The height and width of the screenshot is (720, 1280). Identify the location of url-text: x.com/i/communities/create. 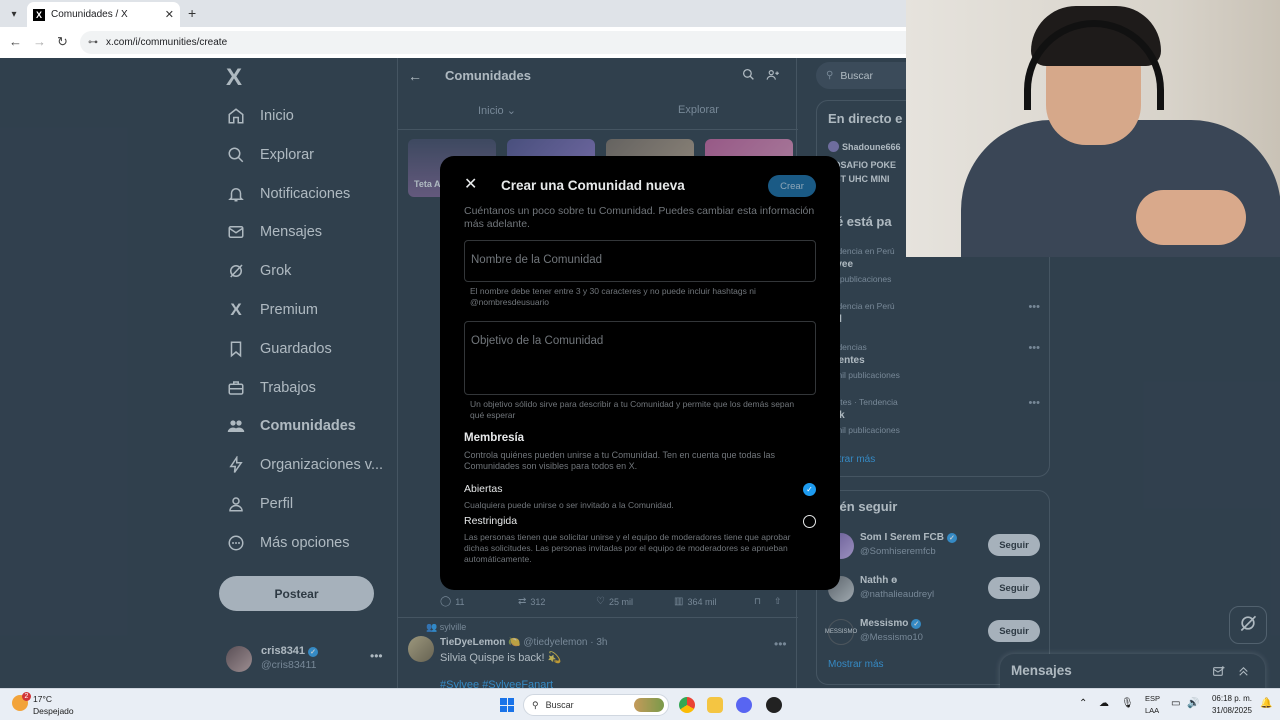
(167, 42).